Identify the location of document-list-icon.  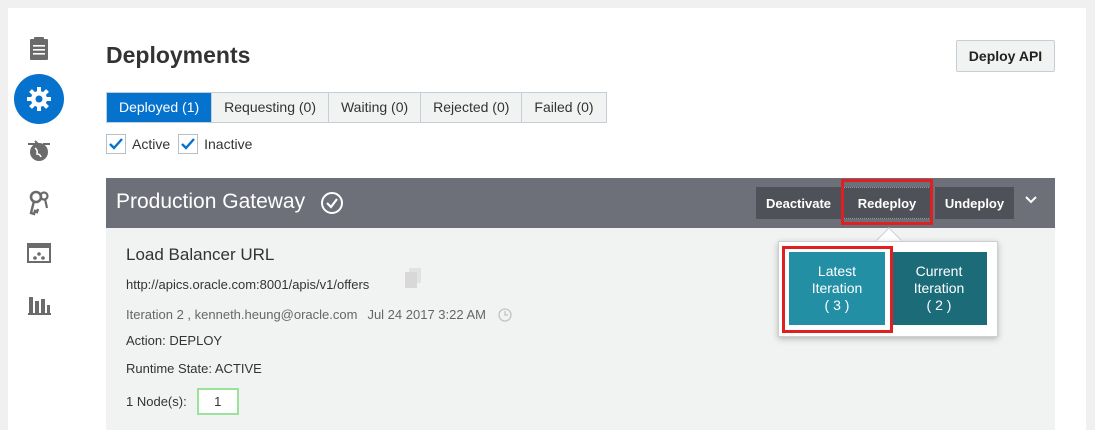
(39, 48).